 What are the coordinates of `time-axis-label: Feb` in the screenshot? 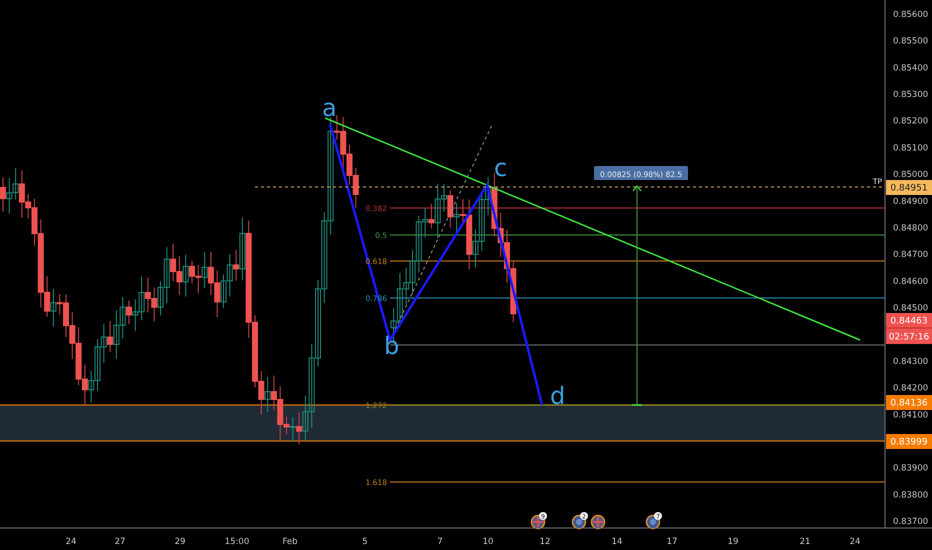 It's located at (290, 542).